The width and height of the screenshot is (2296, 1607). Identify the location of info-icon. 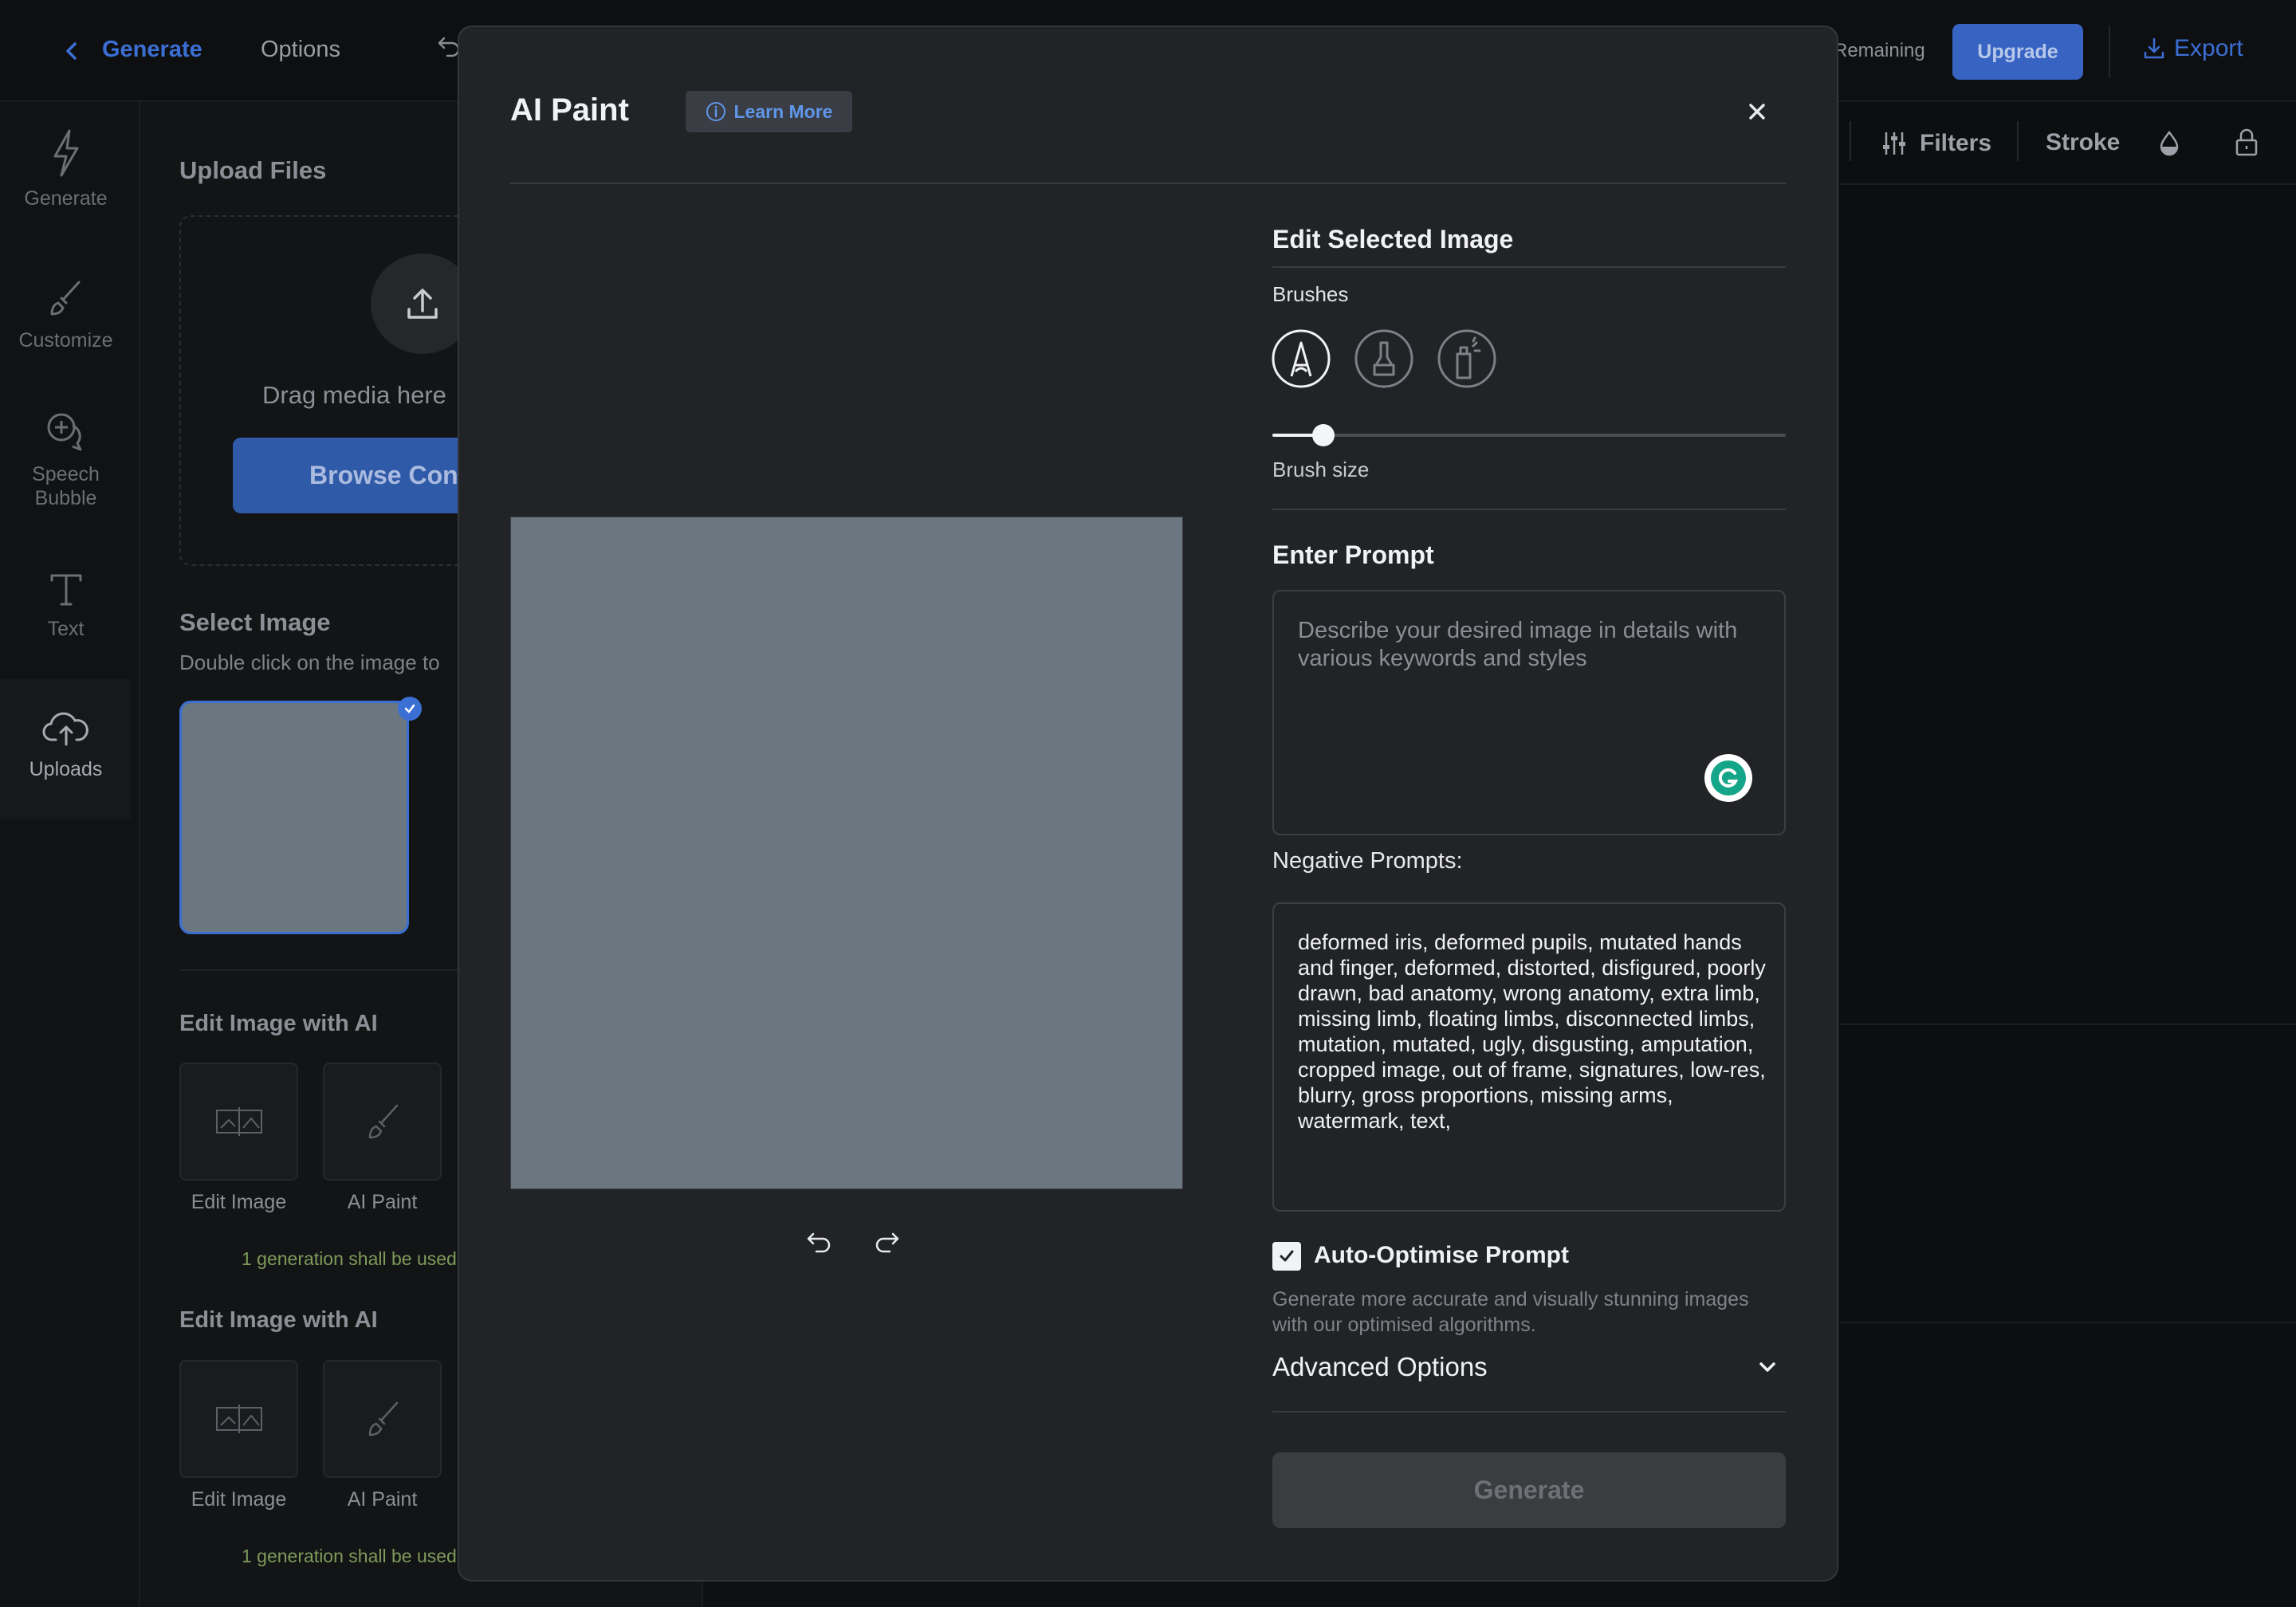
(715, 112).